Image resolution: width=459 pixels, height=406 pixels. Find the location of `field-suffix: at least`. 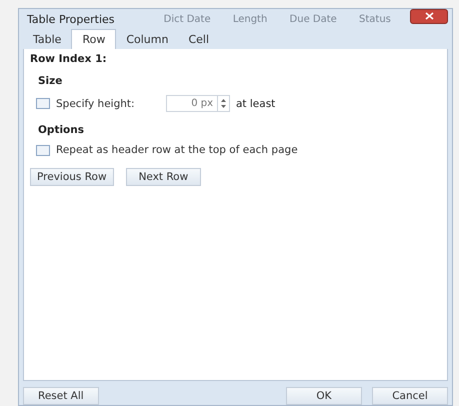

field-suffix: at least is located at coordinates (256, 104).